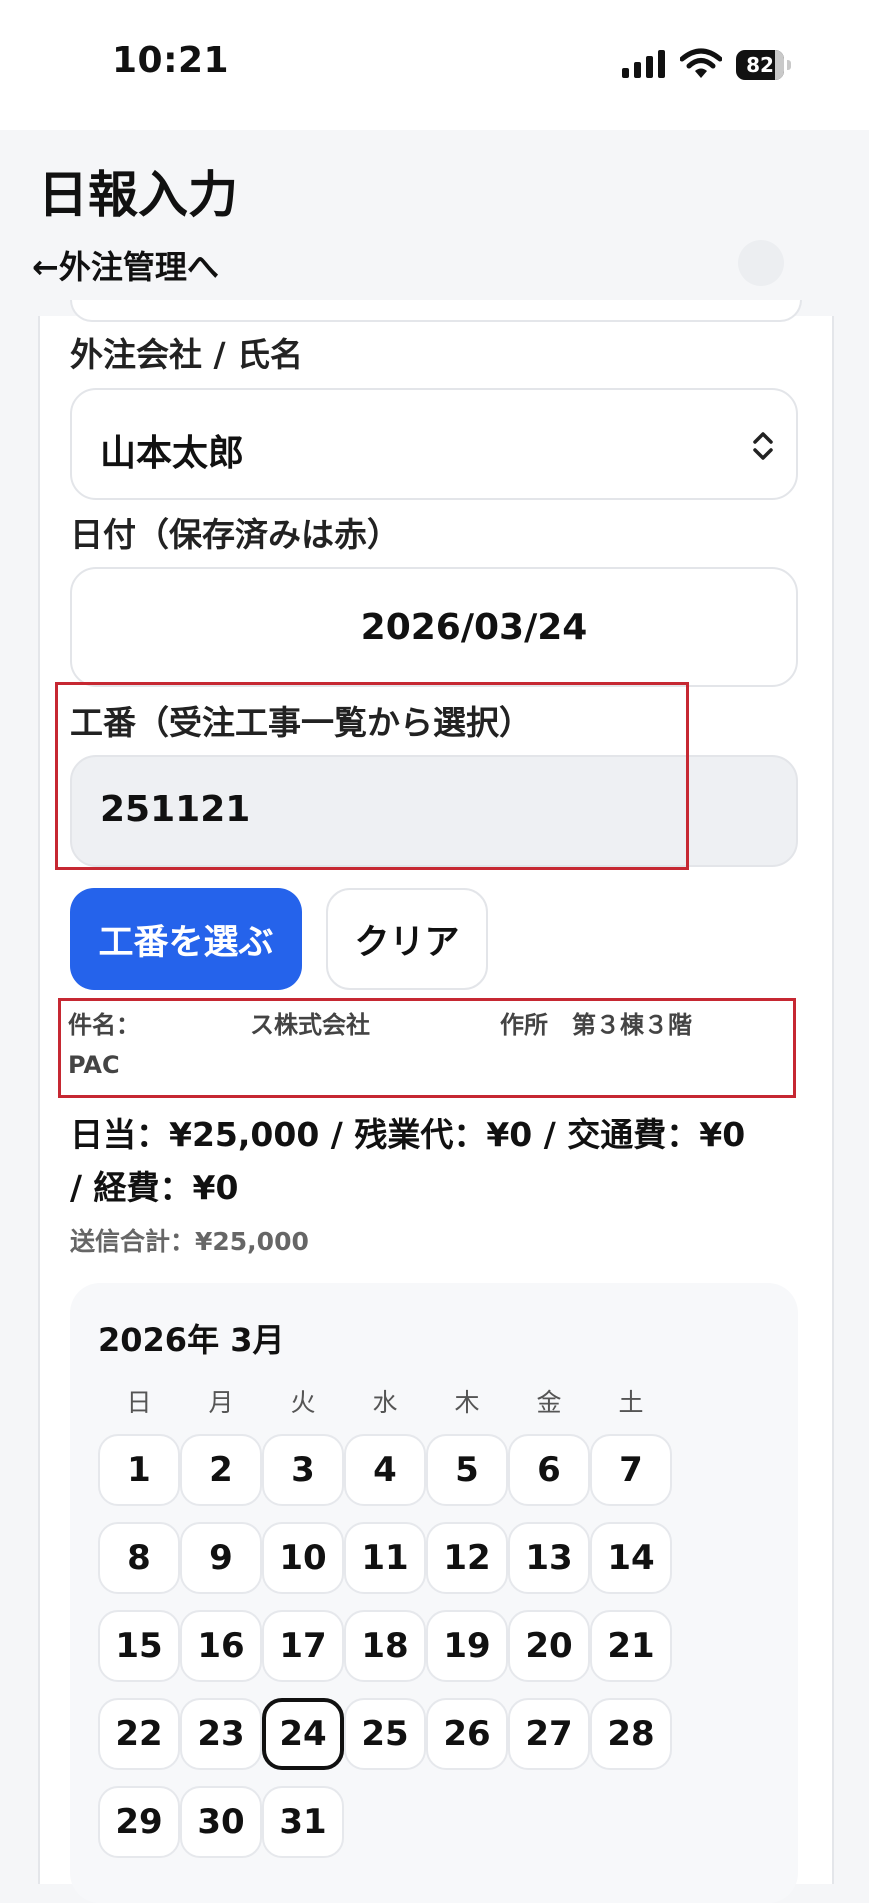  What do you see at coordinates (760, 65) in the screenshot?
I see `battery-percentage: 82` at bounding box center [760, 65].